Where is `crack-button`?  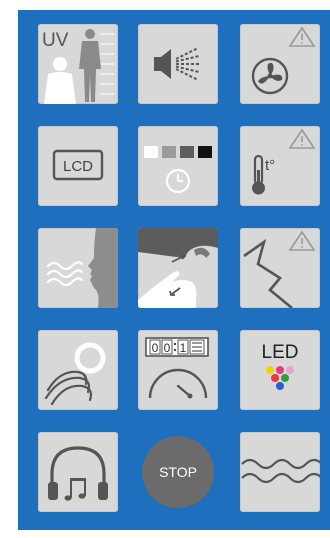
crack-button is located at coordinates (280, 268).